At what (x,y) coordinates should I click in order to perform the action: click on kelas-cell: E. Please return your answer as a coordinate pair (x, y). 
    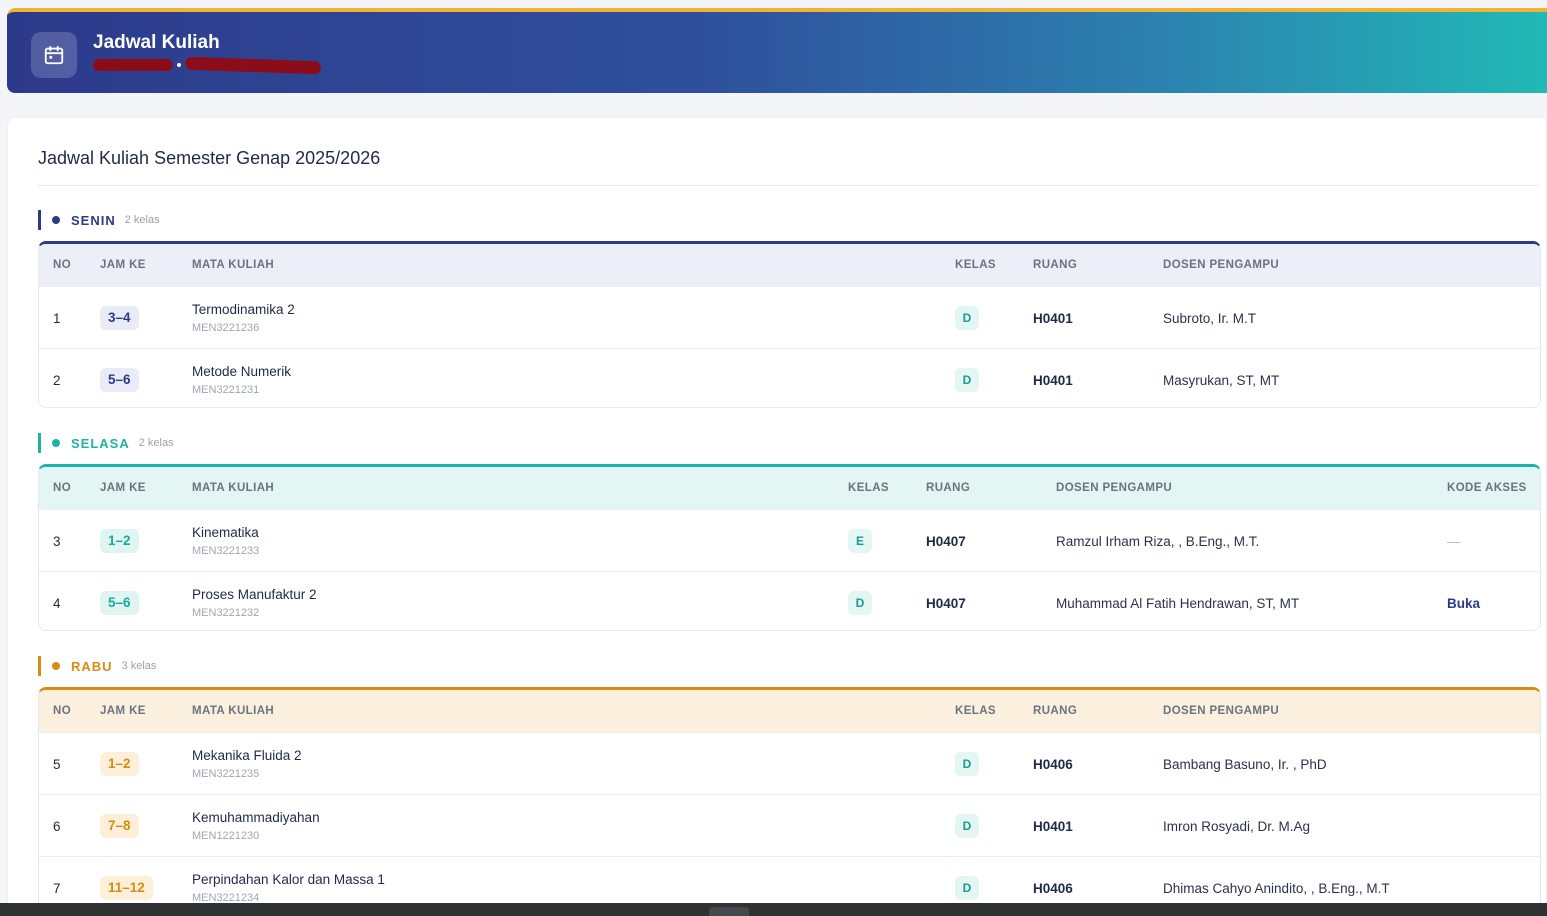
    Looking at the image, I should click on (860, 541).